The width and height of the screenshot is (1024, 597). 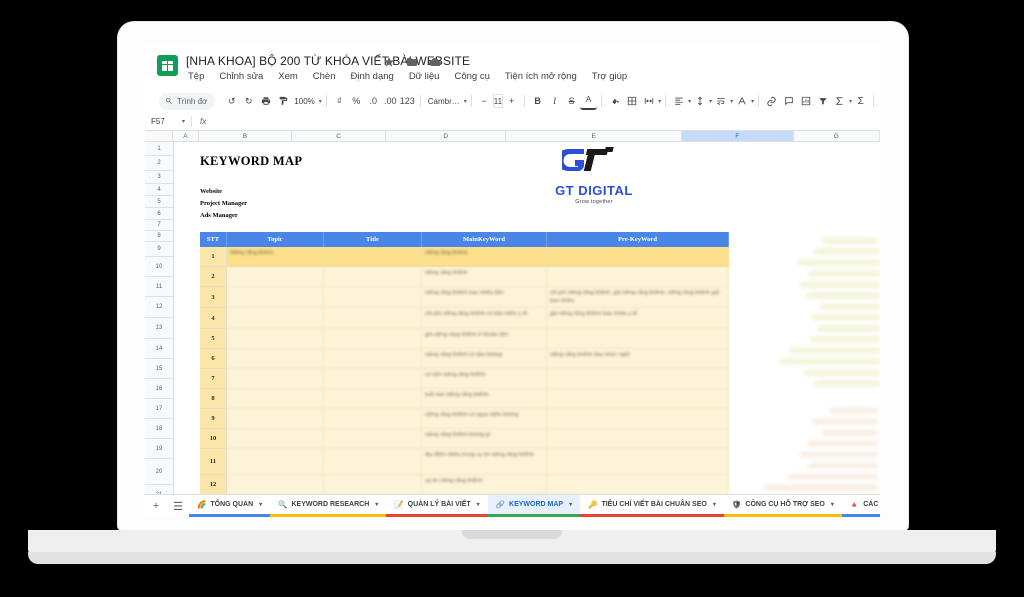 I want to click on more-options-icon, so click(x=879, y=101).